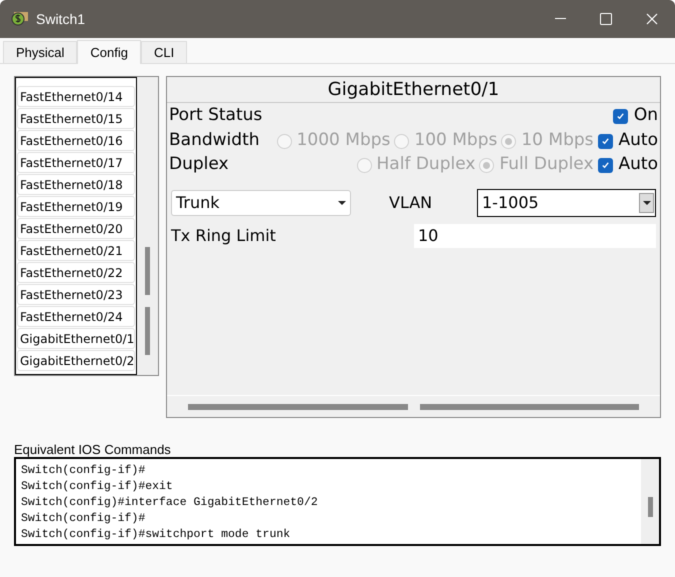 This screenshot has height=577, width=675. What do you see at coordinates (560, 19) in the screenshot?
I see `minimize-icon` at bounding box center [560, 19].